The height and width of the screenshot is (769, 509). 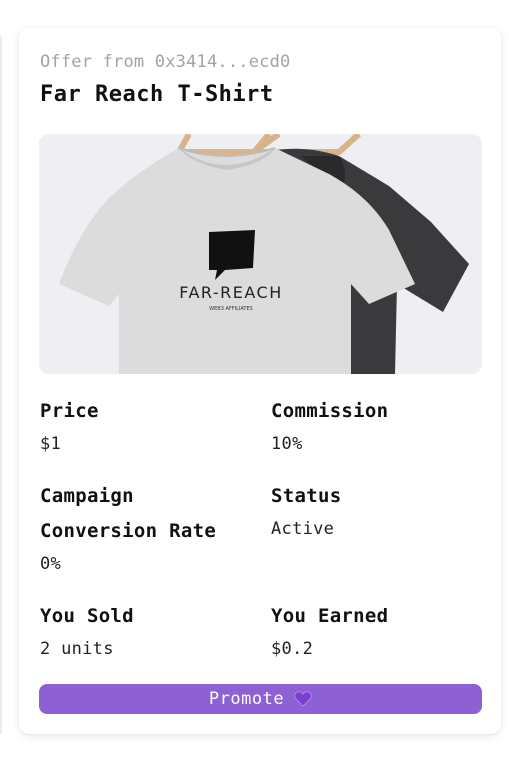 What do you see at coordinates (376, 426) in the screenshot?
I see `commission-stat: Commission 10%` at bounding box center [376, 426].